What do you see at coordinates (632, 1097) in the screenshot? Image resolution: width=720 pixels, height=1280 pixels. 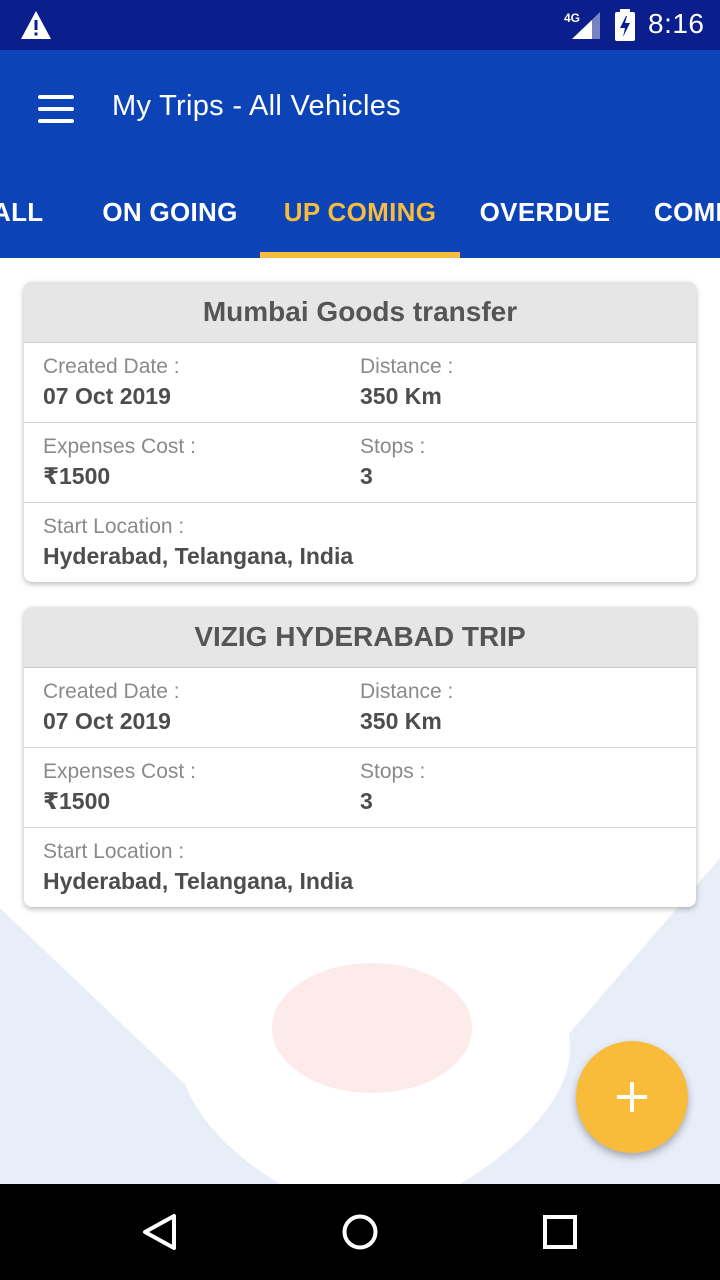 I see `add-trip-button` at bounding box center [632, 1097].